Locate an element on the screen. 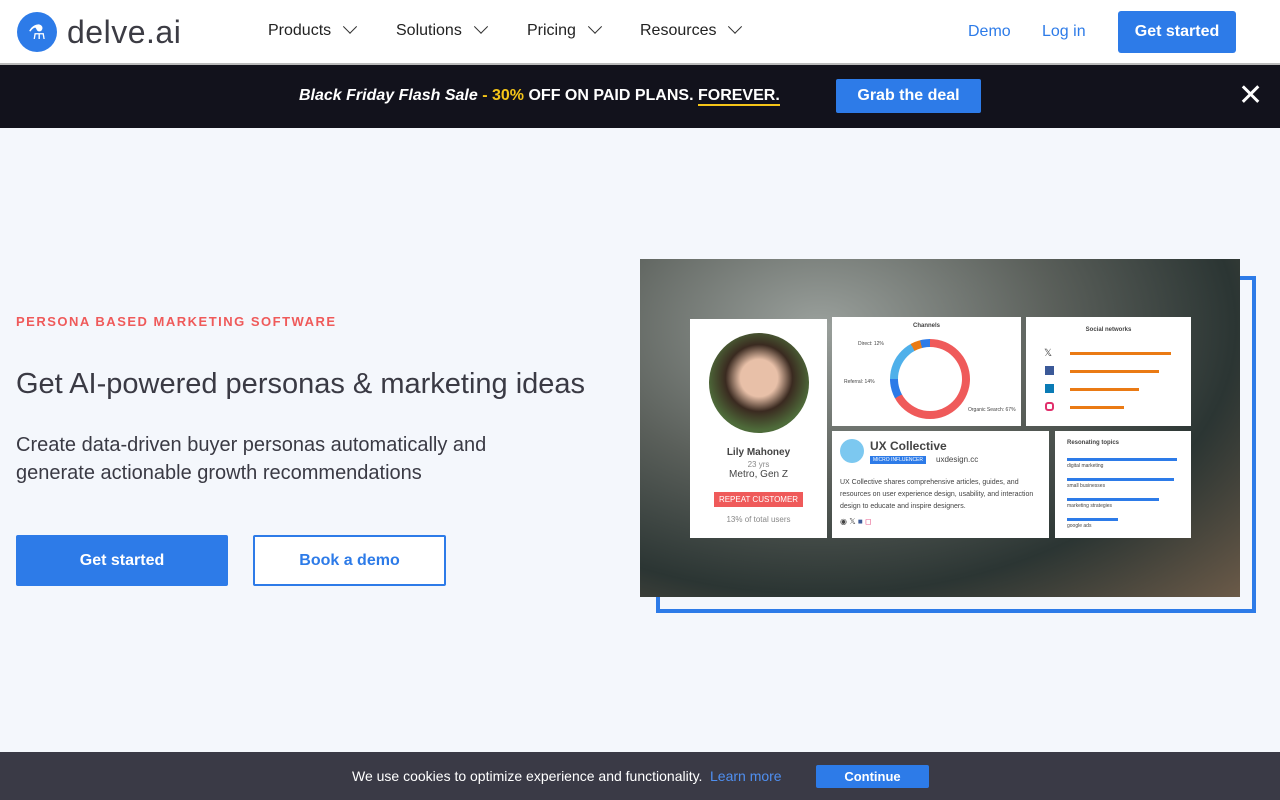  persona-segment: Metro, Gen Z is located at coordinates (758, 474).